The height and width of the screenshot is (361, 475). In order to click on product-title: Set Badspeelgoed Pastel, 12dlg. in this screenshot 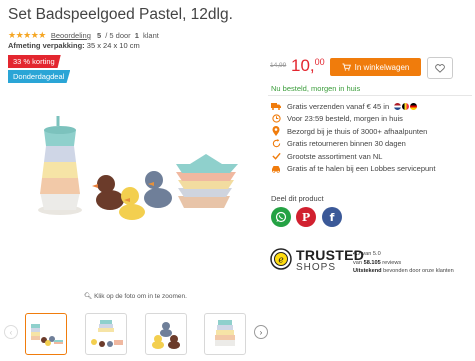, I will do `click(120, 14)`.